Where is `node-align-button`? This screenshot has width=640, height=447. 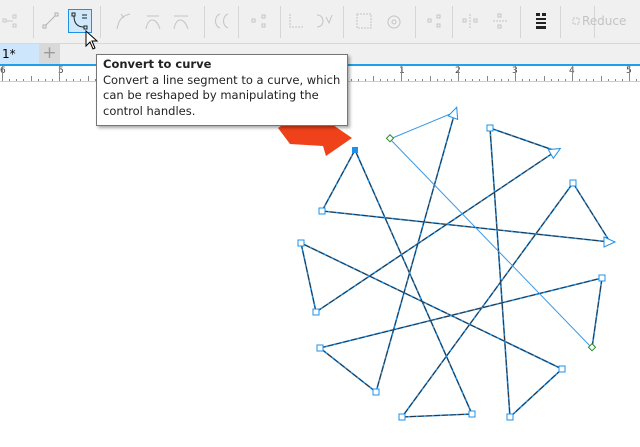 node-align-button is located at coordinates (11, 21).